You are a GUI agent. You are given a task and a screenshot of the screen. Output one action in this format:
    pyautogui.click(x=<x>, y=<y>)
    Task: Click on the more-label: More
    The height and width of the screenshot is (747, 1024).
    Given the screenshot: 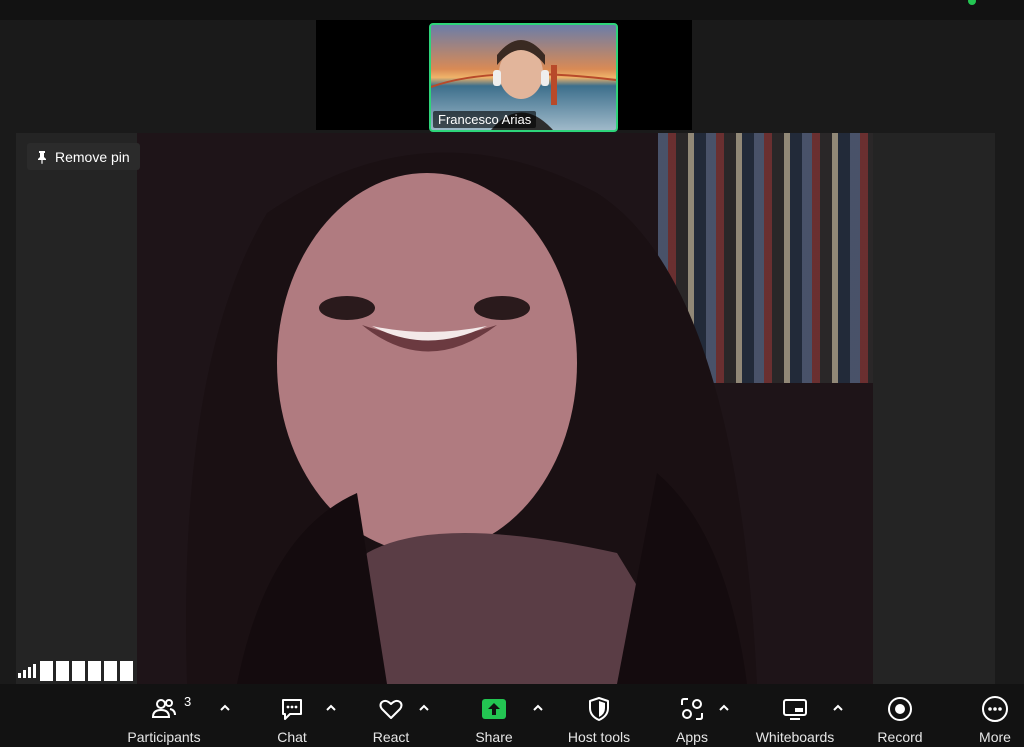 What is the action you would take?
    pyautogui.click(x=995, y=737)
    